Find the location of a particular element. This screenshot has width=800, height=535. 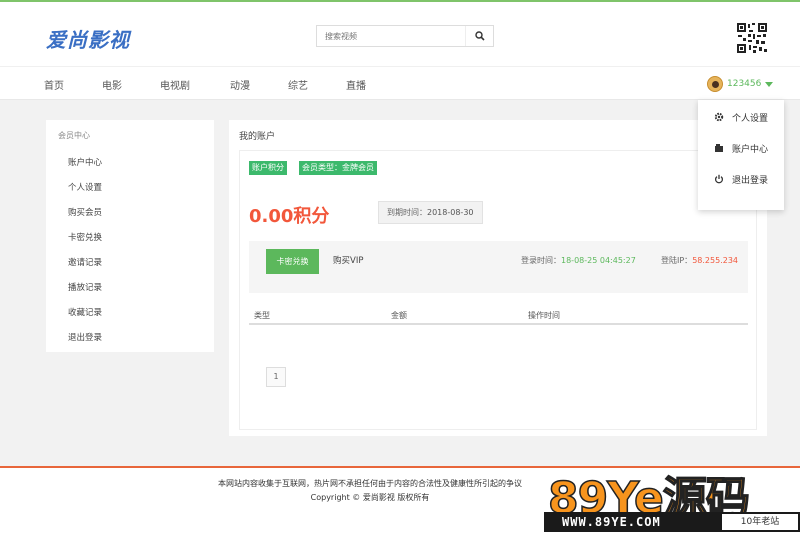

sidebar-item-play-history: 播放记录 is located at coordinates (85, 287).